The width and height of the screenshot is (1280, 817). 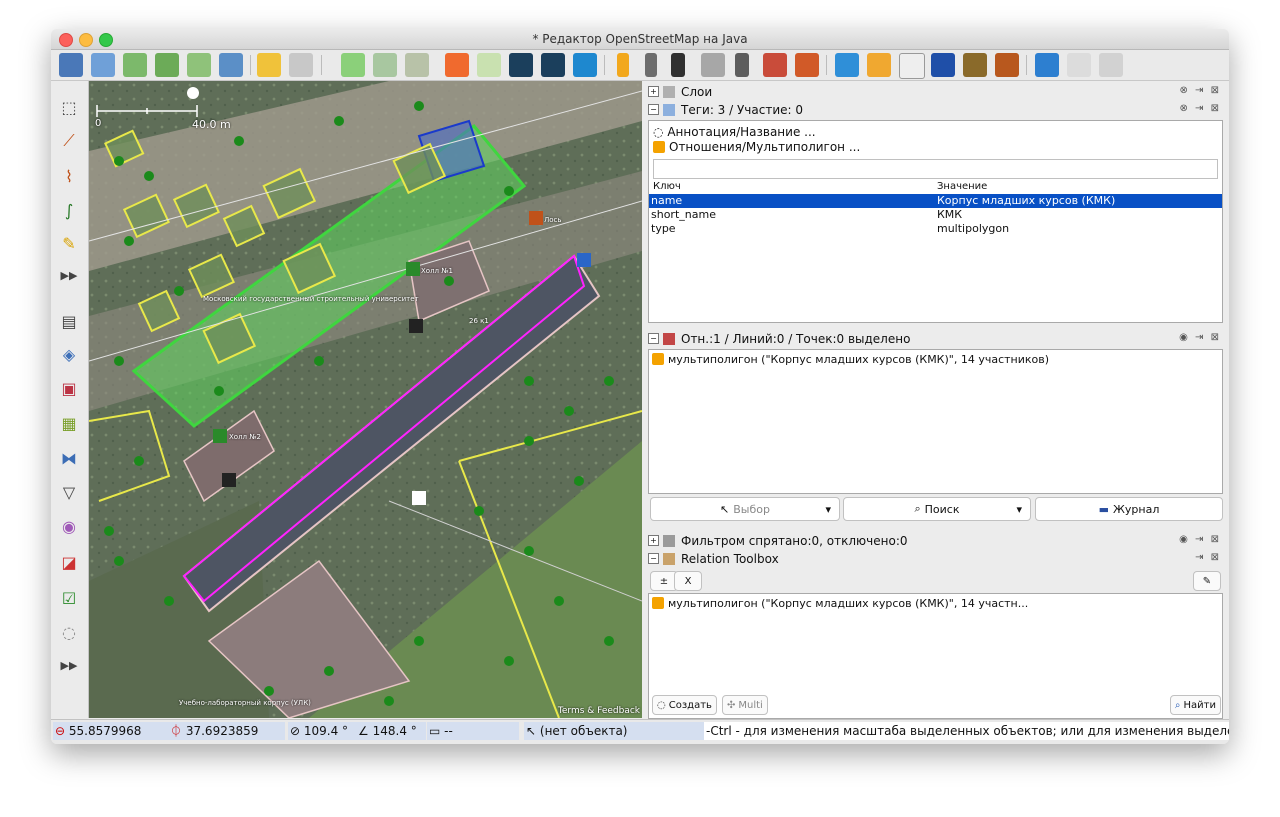 What do you see at coordinates (879, 65) in the screenshot?
I see `preset-shop-icon` at bounding box center [879, 65].